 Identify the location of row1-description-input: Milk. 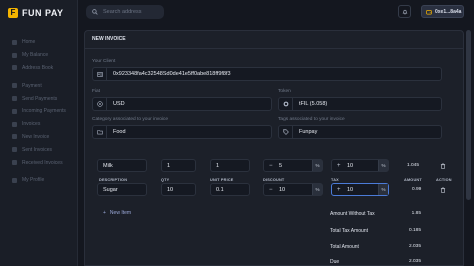
(122, 165).